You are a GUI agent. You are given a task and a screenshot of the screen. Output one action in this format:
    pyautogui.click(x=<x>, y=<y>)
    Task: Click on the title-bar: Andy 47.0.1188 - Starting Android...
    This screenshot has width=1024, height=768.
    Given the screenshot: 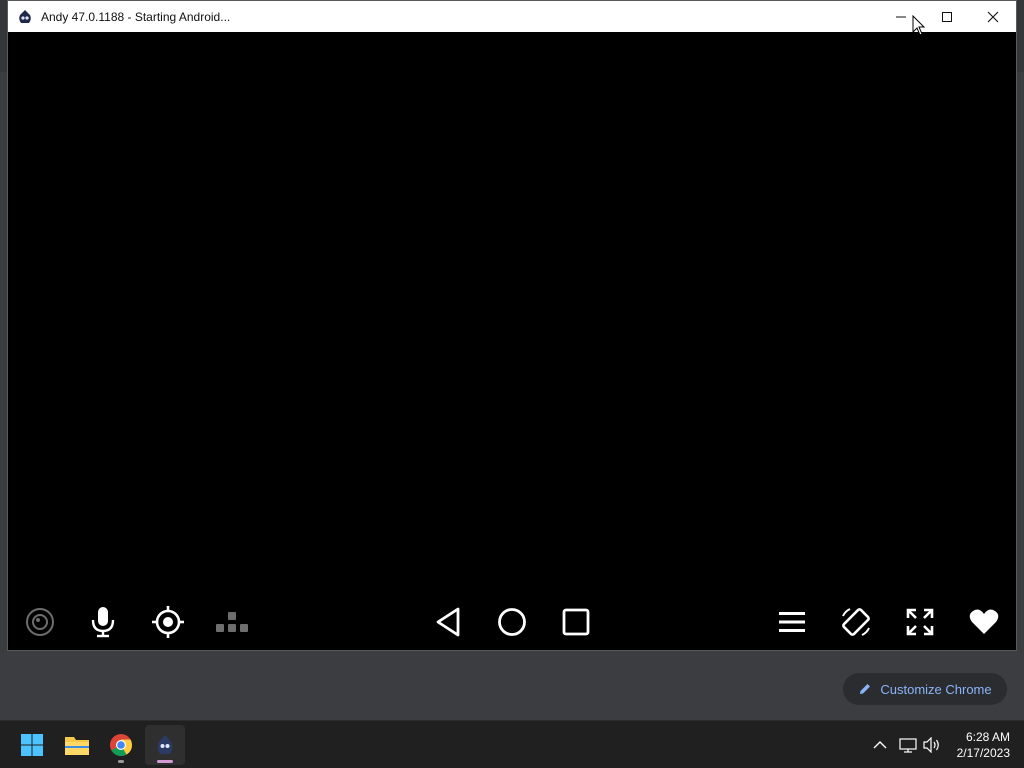 What is the action you would take?
    pyautogui.click(x=512, y=16)
    